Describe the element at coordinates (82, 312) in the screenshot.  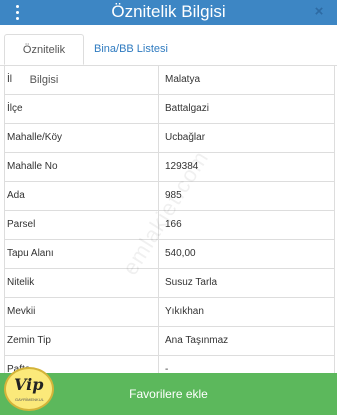
I see `row-key: Mevkii` at that location.